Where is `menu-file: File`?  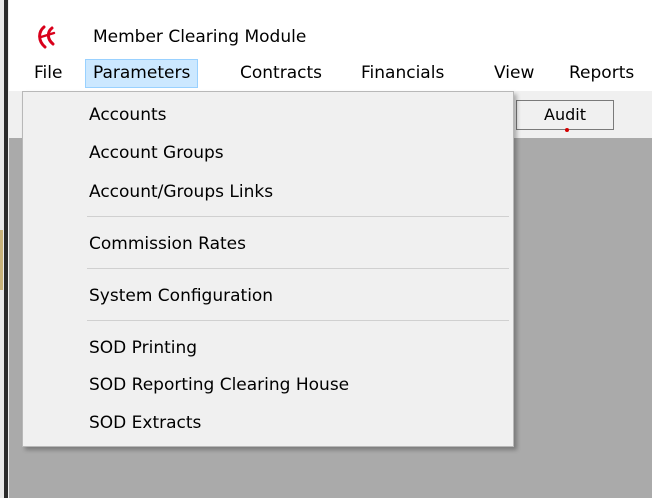 menu-file: File is located at coordinates (48, 73).